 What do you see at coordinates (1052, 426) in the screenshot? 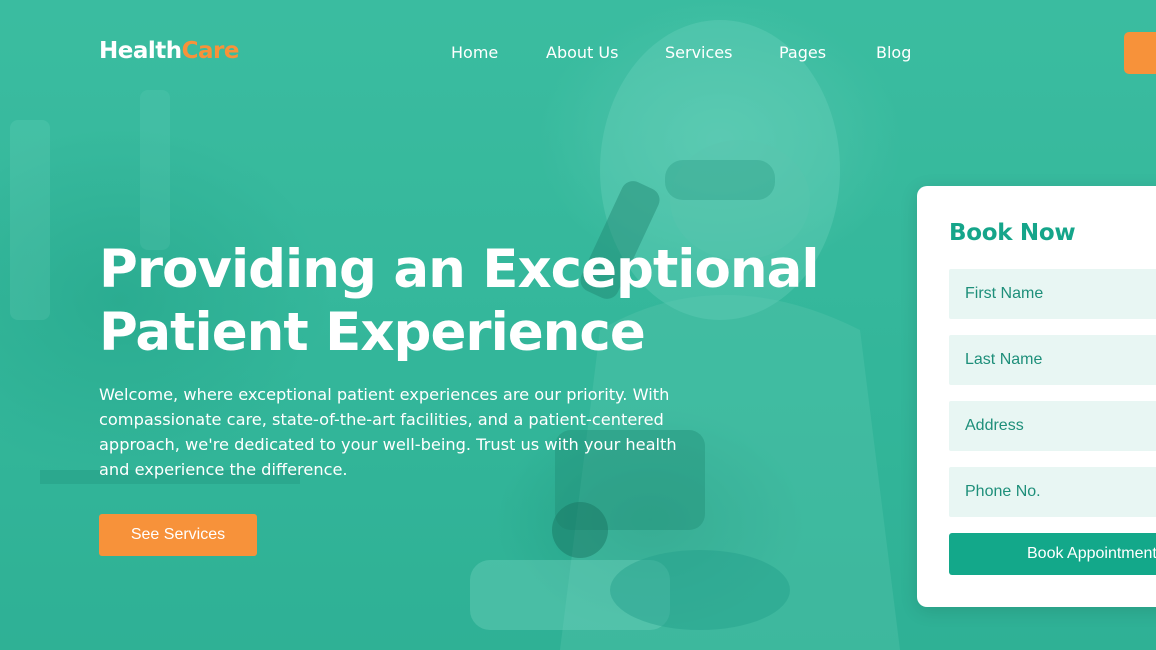
I see `address-field` at bounding box center [1052, 426].